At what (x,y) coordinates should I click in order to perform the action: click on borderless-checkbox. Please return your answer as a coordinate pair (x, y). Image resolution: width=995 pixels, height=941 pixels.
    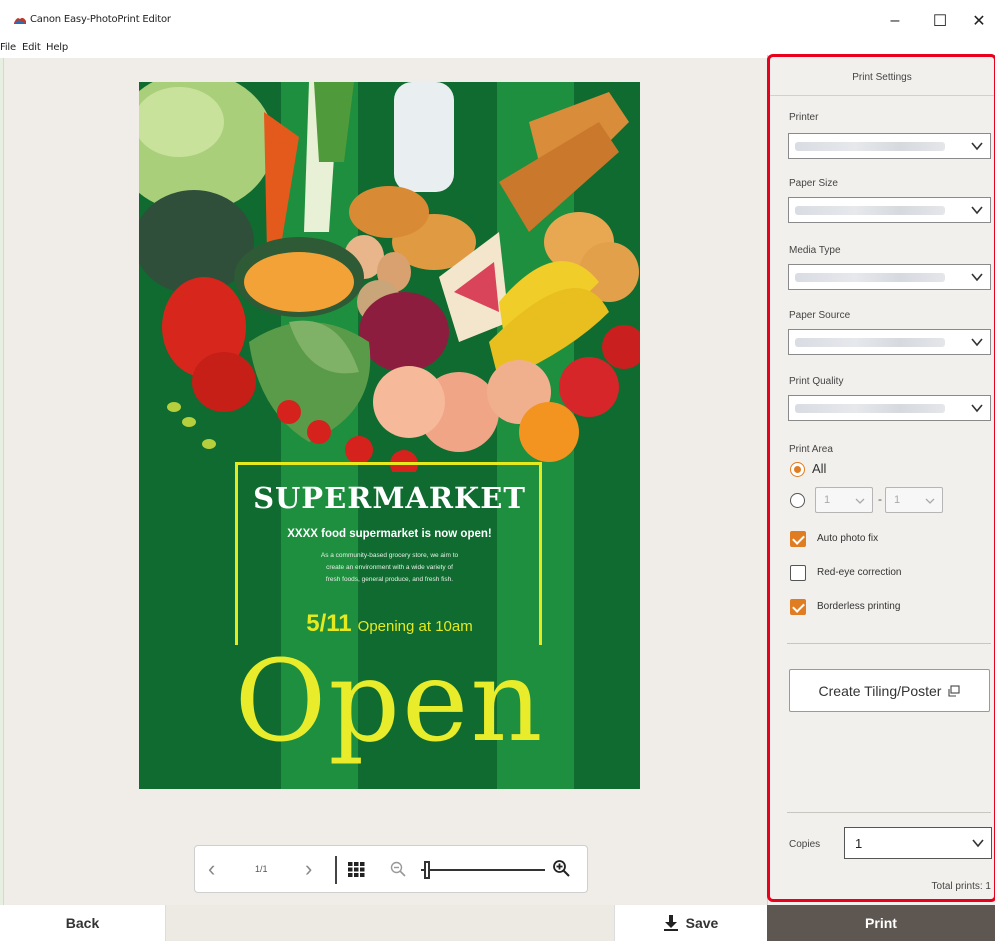
    Looking at the image, I should click on (798, 607).